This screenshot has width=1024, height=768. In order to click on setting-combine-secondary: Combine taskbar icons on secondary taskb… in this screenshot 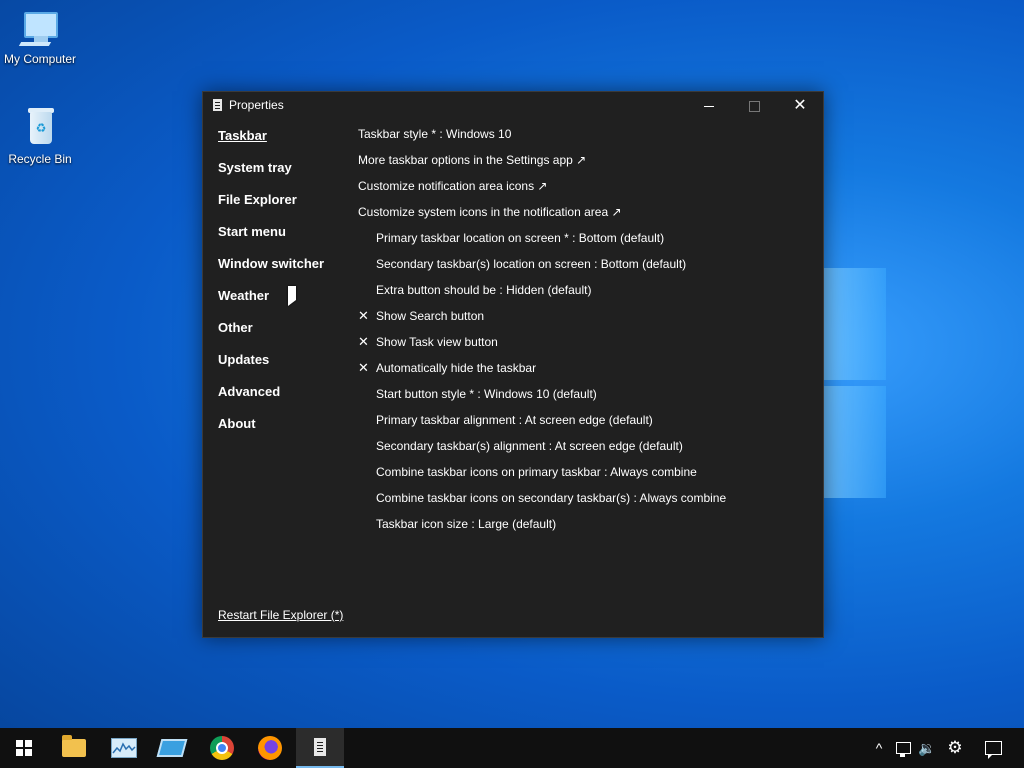, I will do `click(583, 503)`.